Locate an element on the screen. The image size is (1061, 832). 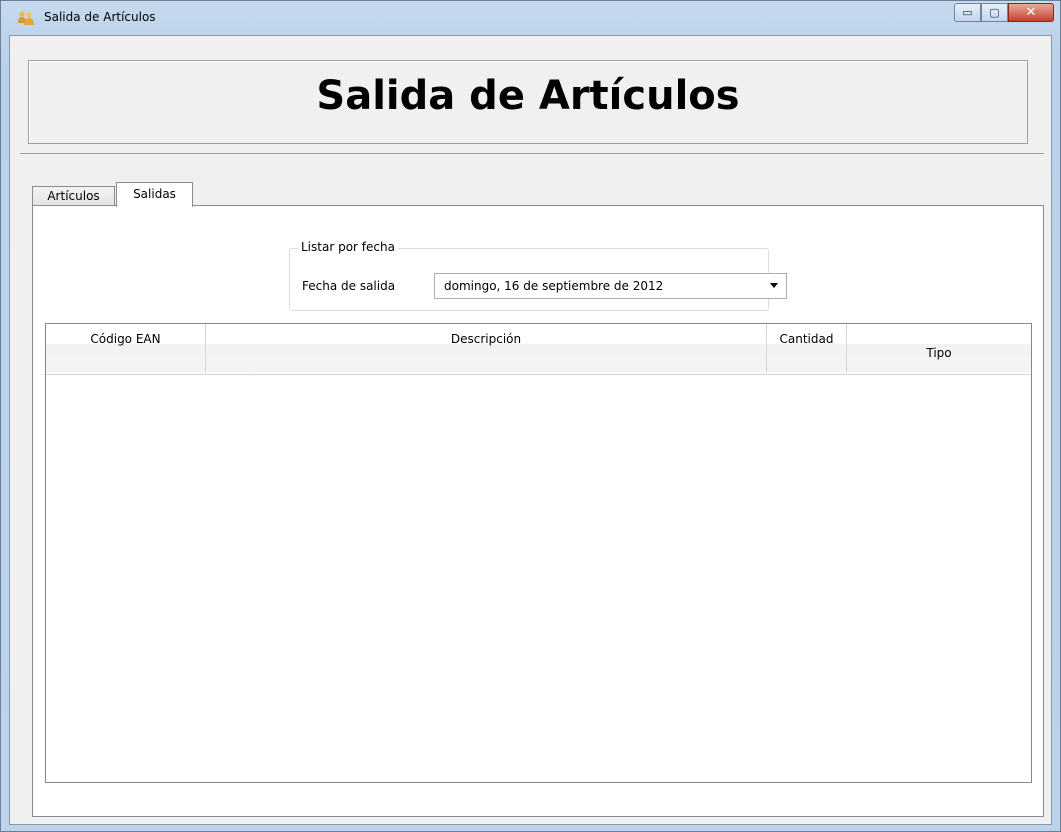
minimize-icon: ▭ is located at coordinates (967, 12).